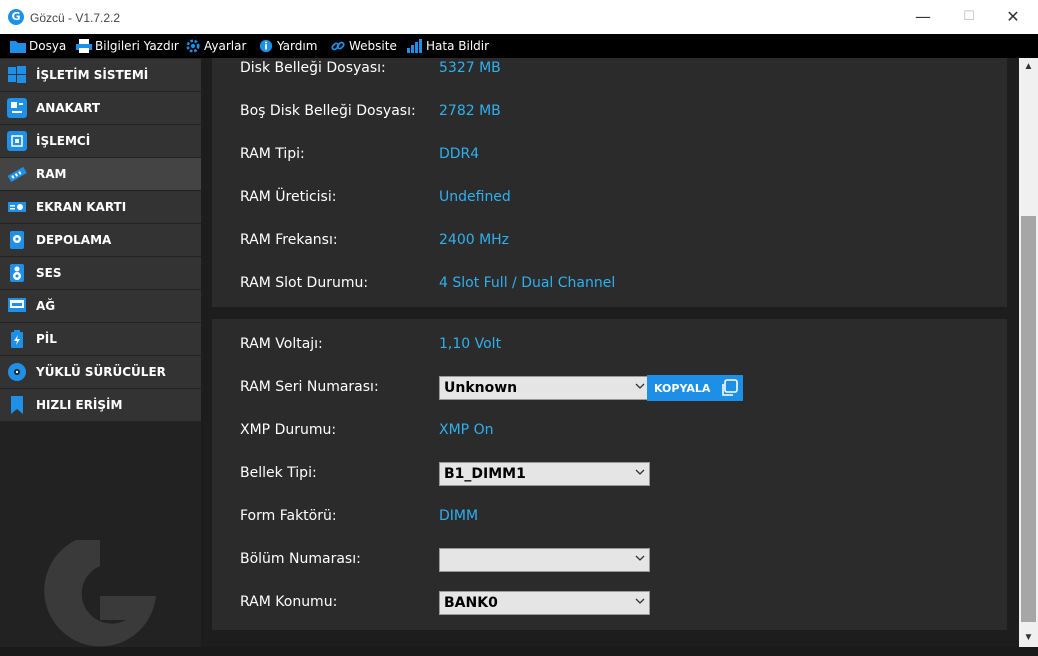 This screenshot has height=656, width=1038. I want to click on sidebar-item-label: İŞLEMCİ, so click(63, 141).